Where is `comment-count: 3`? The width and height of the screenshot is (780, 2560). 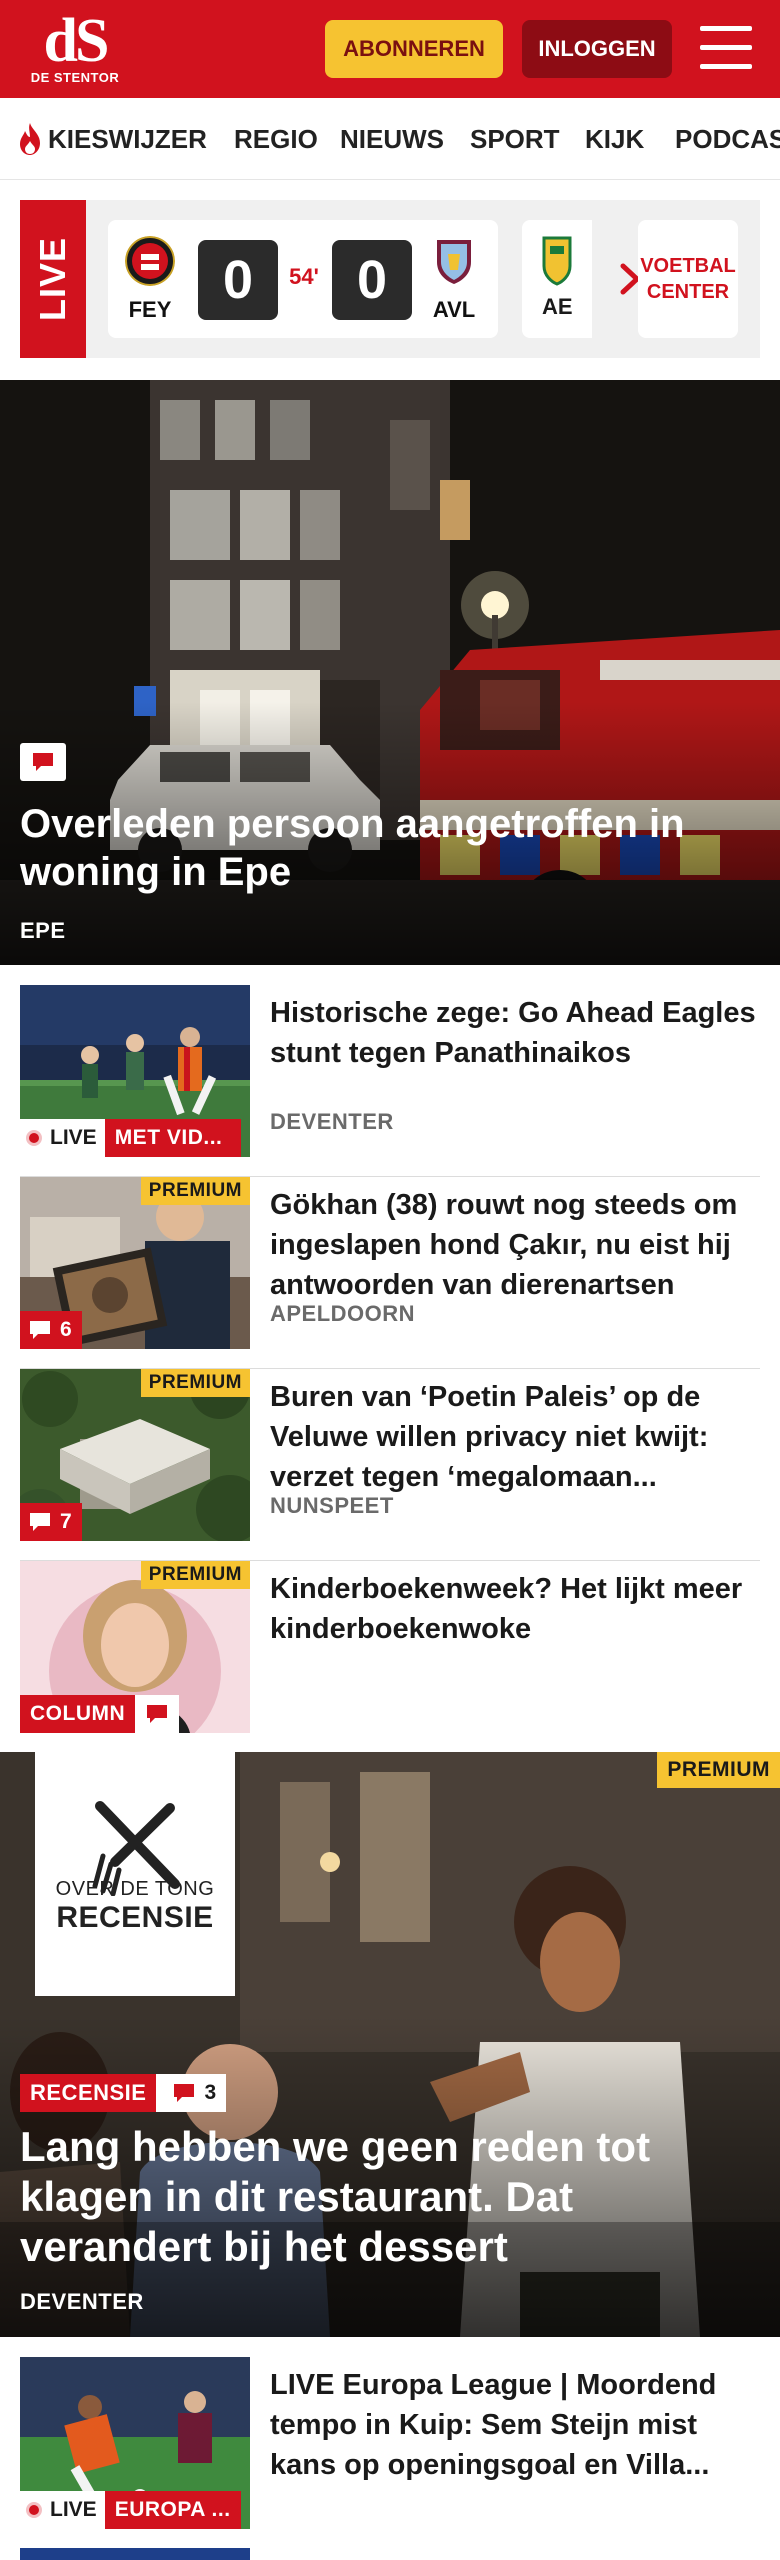
comment-count: 3 is located at coordinates (210, 2092).